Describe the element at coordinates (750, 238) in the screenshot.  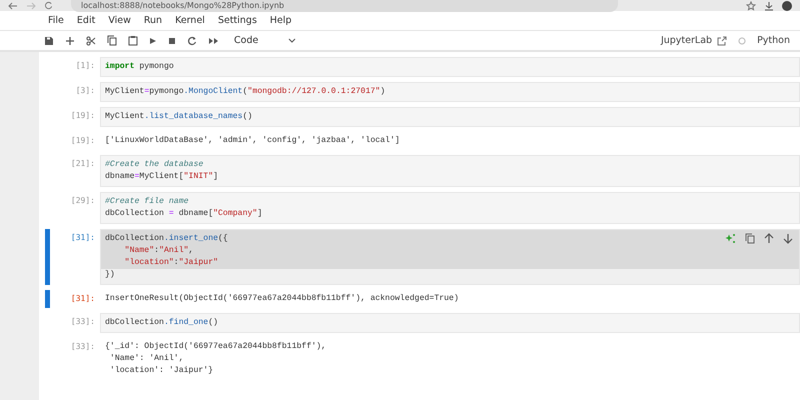
I see `duplicate-icon` at that location.